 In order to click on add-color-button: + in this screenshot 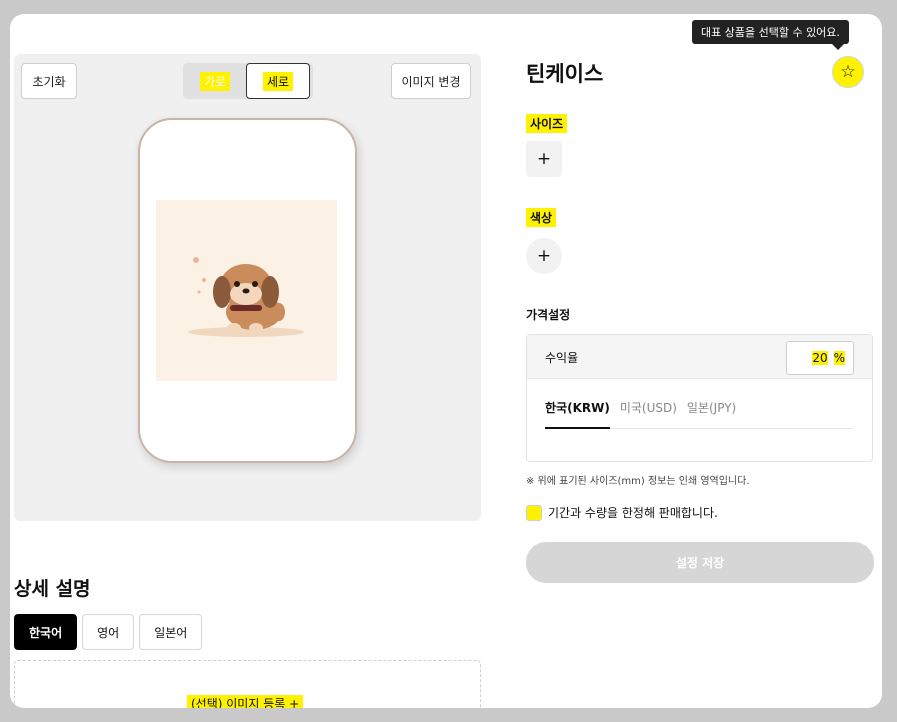, I will do `click(544, 256)`.